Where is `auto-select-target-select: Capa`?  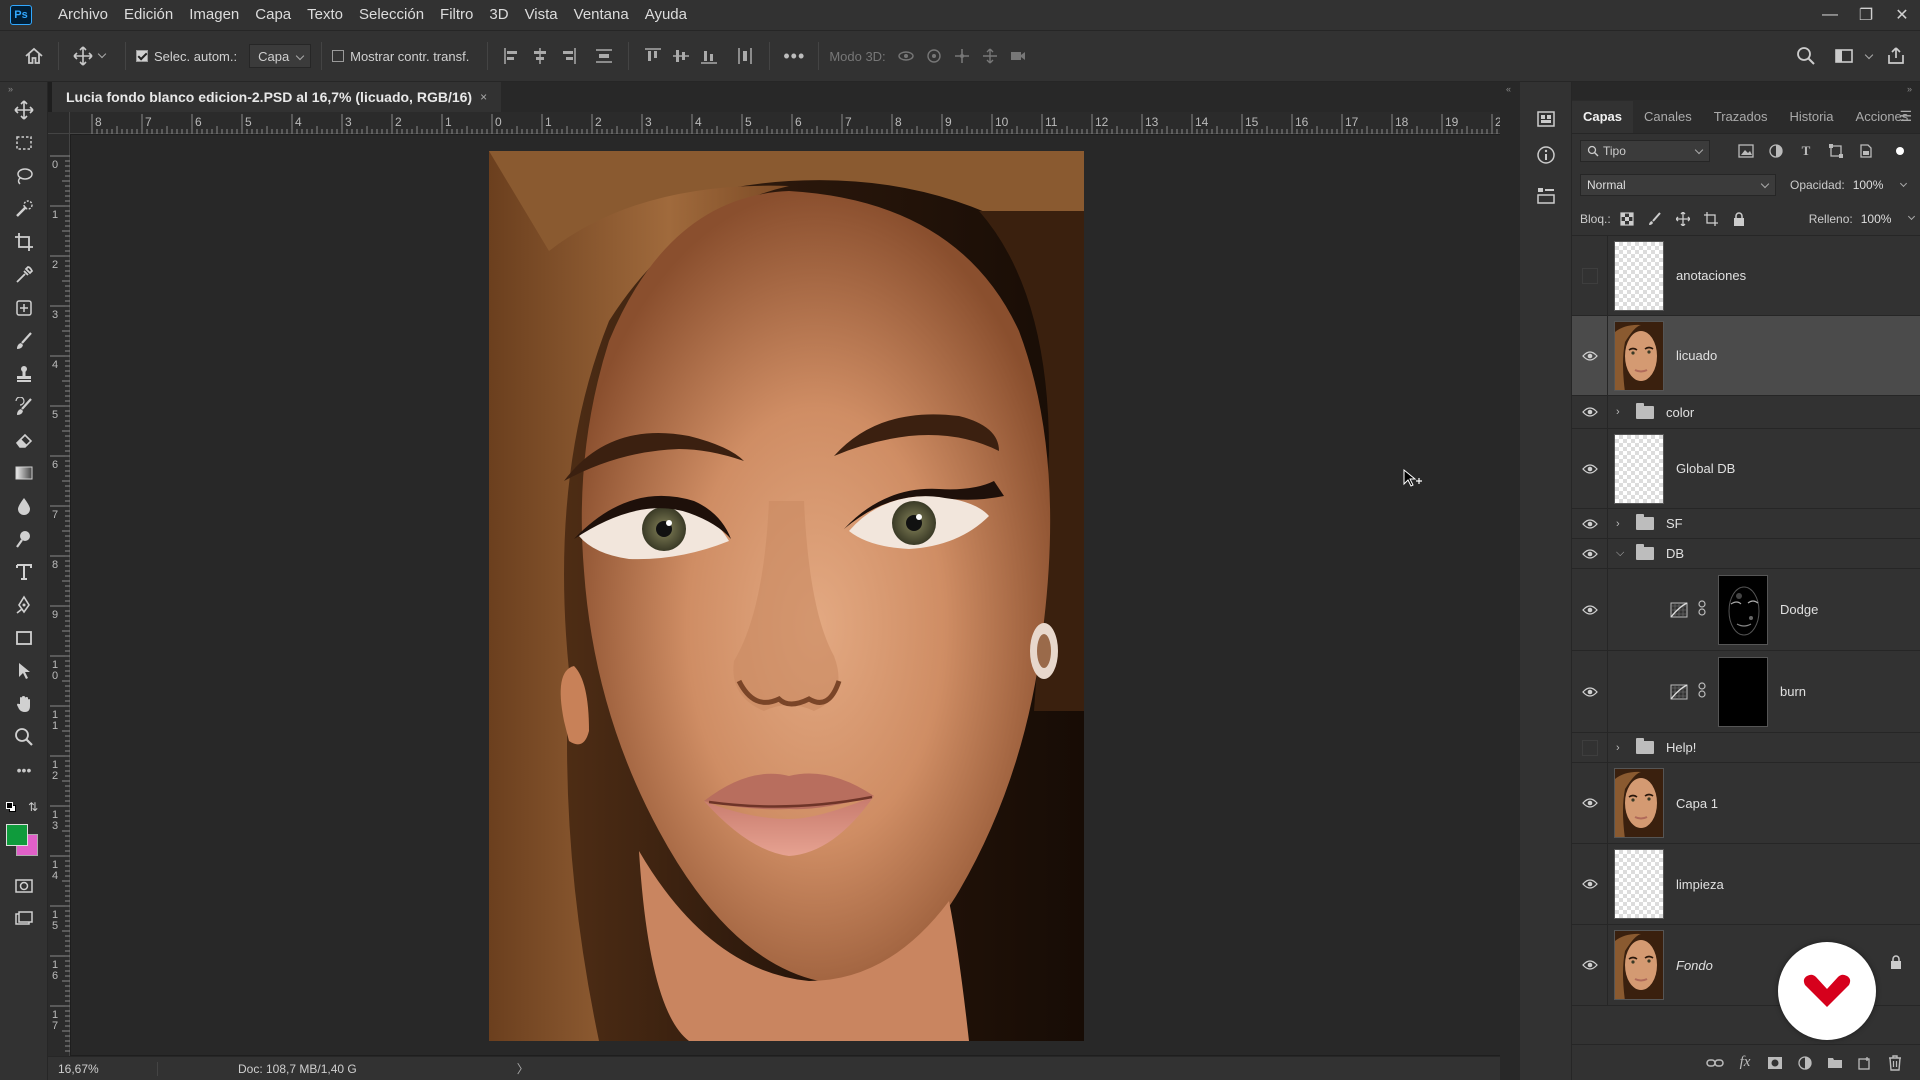
auto-select-target-select: Capa is located at coordinates (280, 56).